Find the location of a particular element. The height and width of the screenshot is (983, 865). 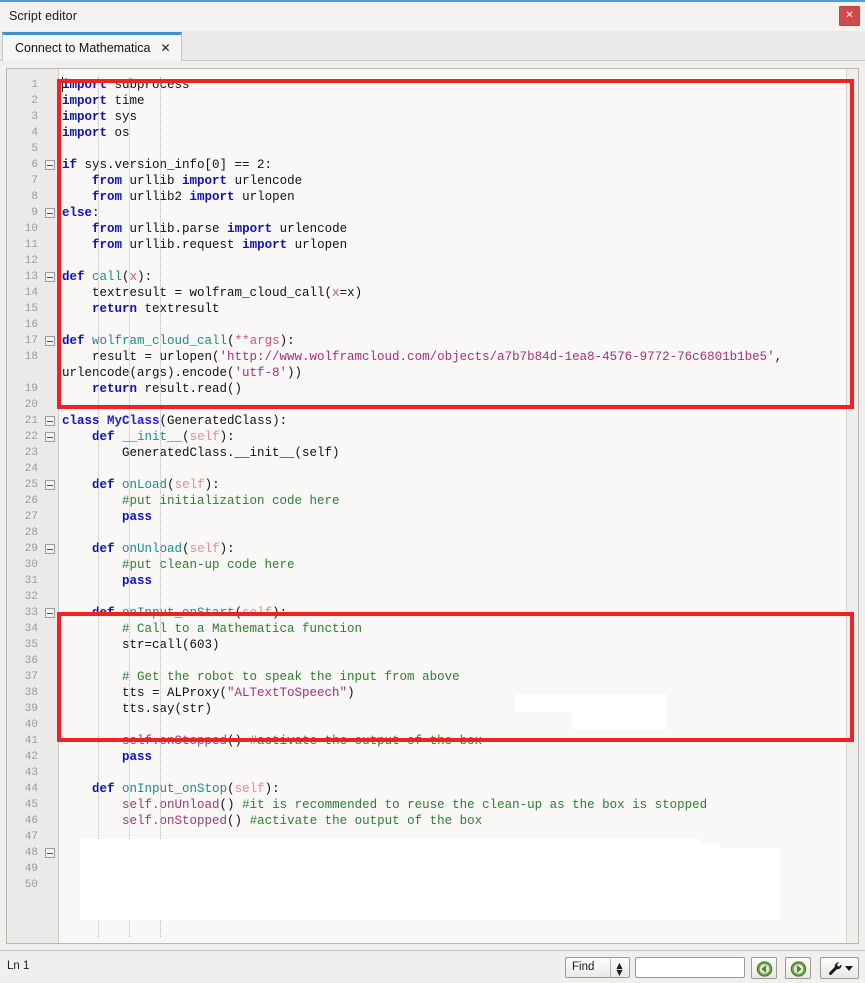

line-number: 44 is located at coordinates (31, 789).